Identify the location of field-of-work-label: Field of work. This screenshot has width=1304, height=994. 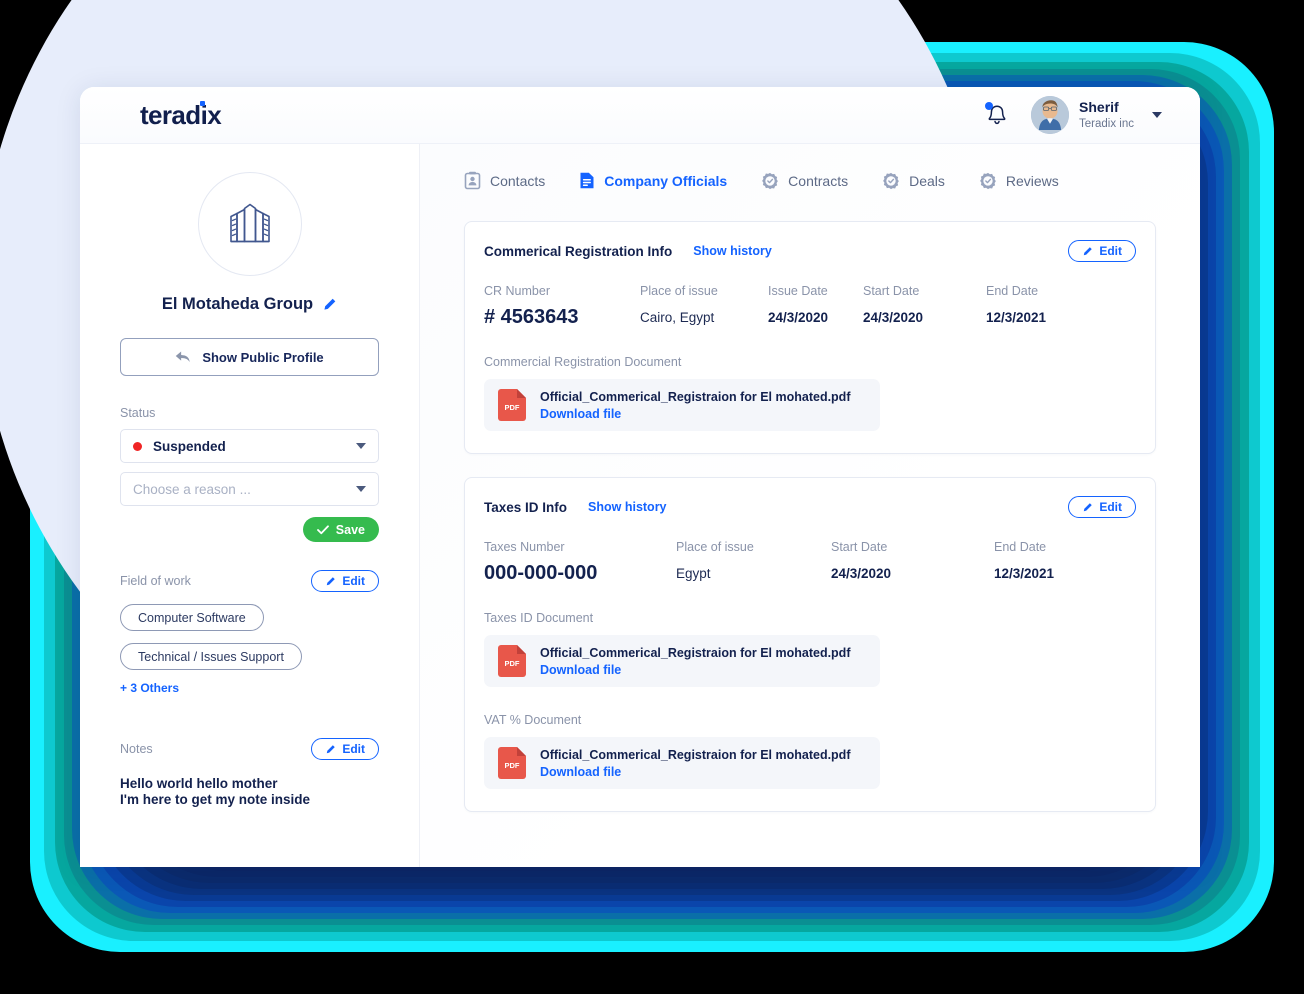
(155, 581).